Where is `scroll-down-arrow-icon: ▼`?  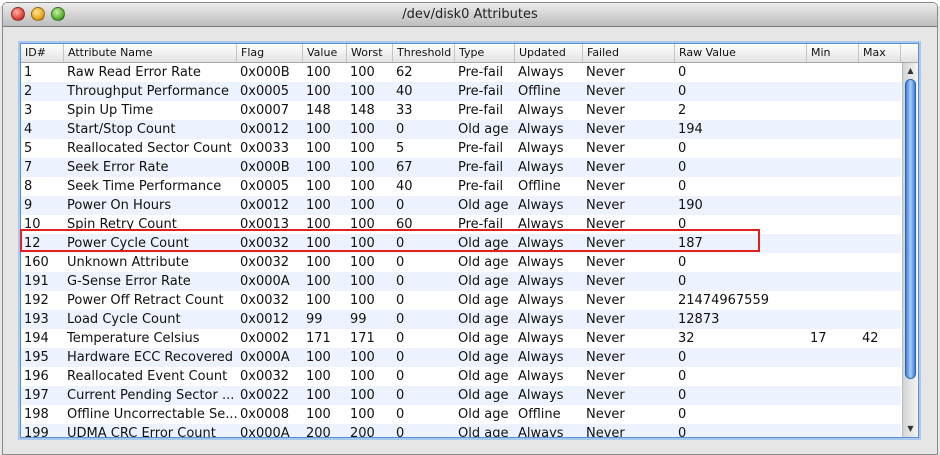
scroll-down-arrow-icon: ▼ is located at coordinates (910, 429).